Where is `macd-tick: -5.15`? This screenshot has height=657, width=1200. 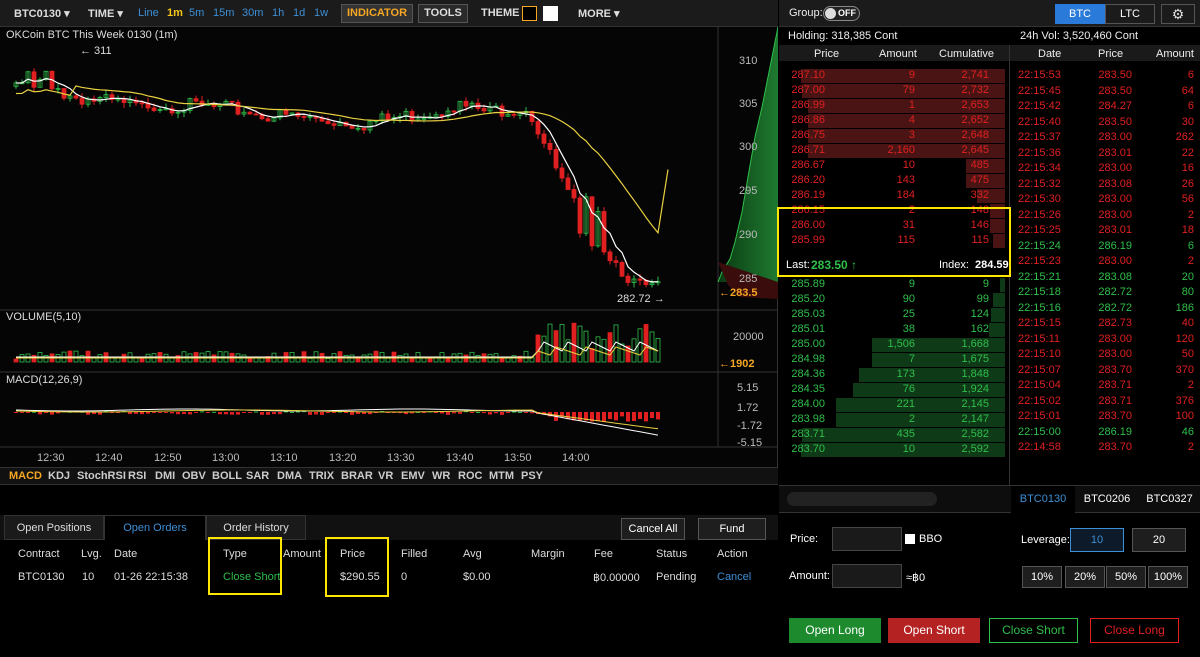
macd-tick: -5.15 is located at coordinates (750, 443).